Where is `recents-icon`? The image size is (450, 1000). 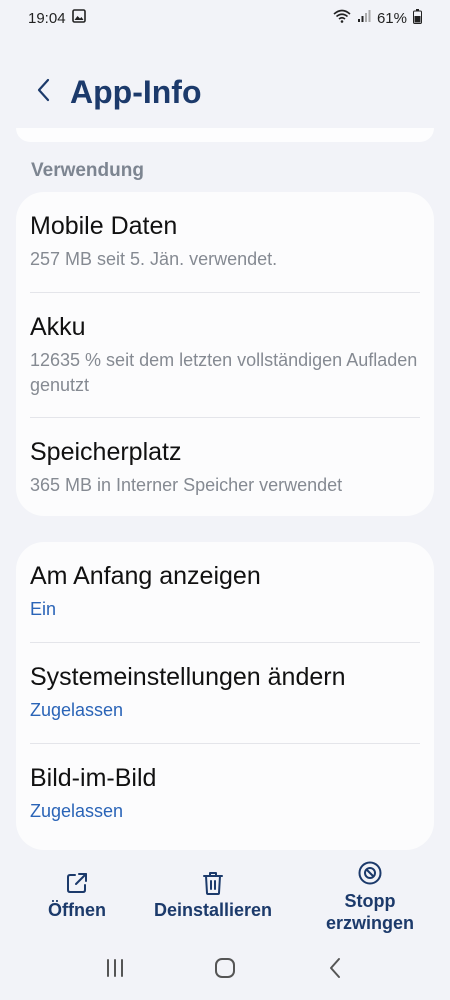 recents-icon is located at coordinates (115, 970).